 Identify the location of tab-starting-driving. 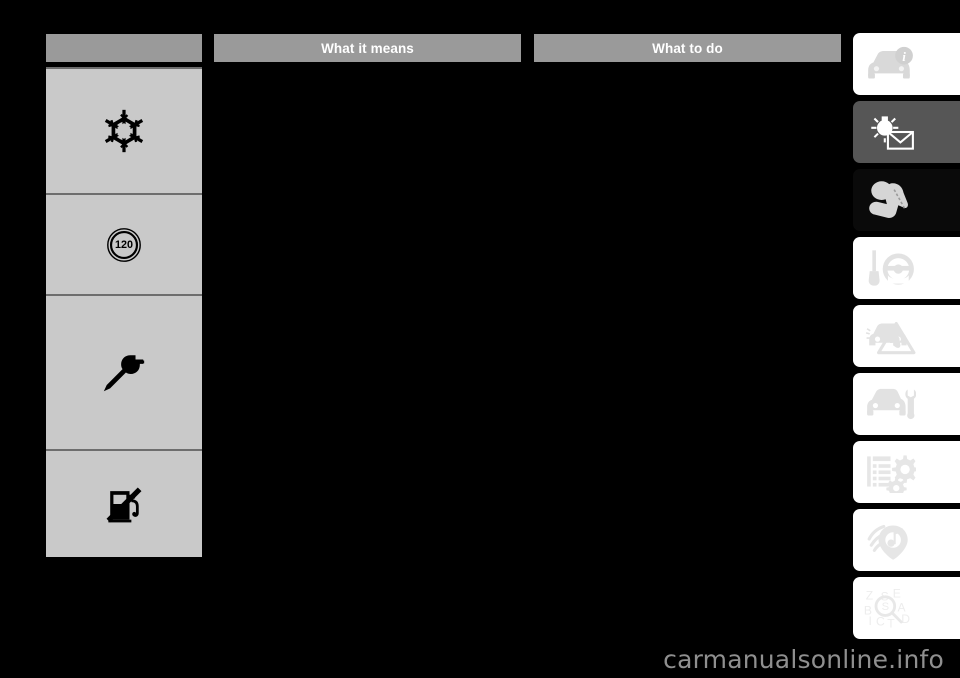
(906, 268).